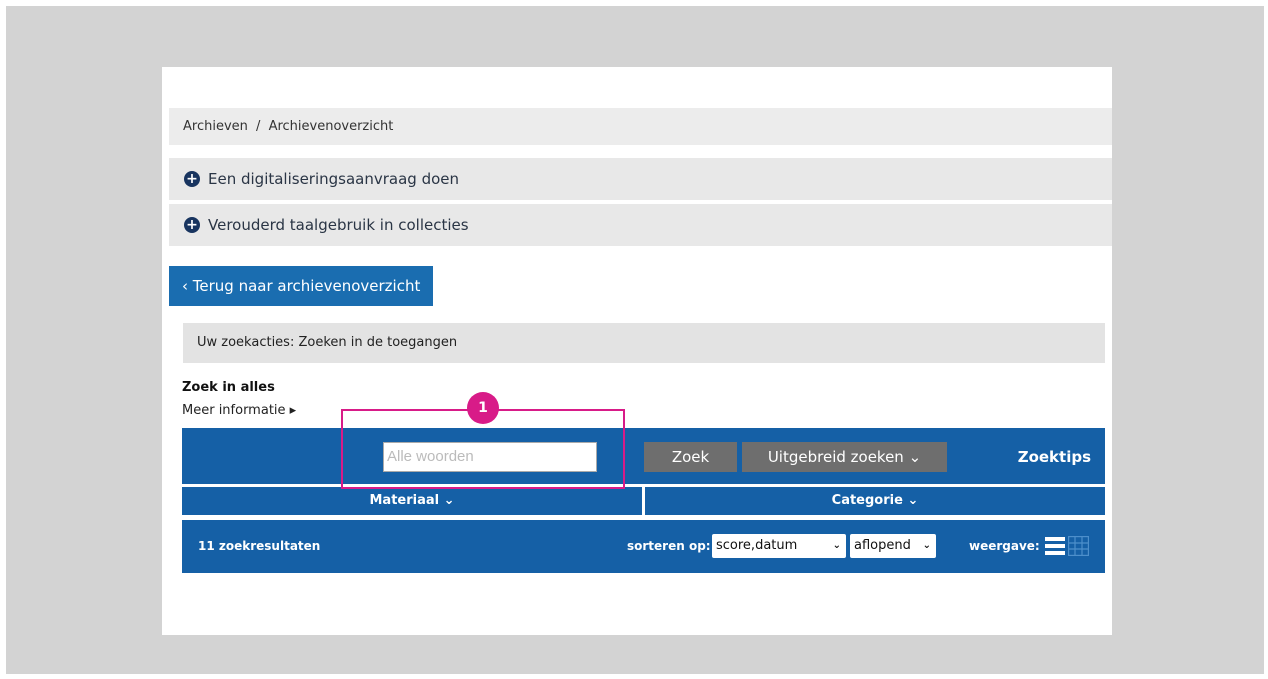 Image resolution: width=1268 pixels, height=679 pixels. I want to click on filter-materiaal: Materiaal ⌄, so click(412, 501).